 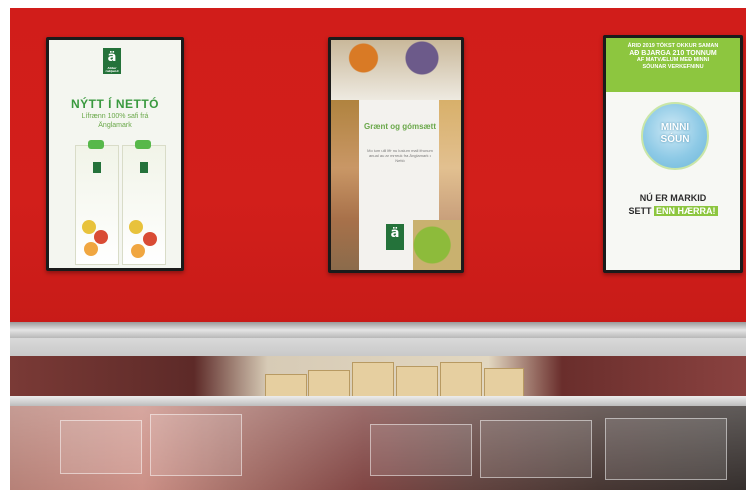 I want to click on logo-subtext: Aldur rakjund, so click(x=112, y=69).